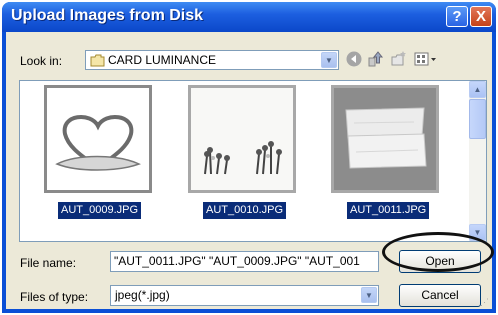 This screenshot has width=498, height=315. What do you see at coordinates (249, 17) in the screenshot?
I see `title-bar: Upload Images from Disk ? X` at bounding box center [249, 17].